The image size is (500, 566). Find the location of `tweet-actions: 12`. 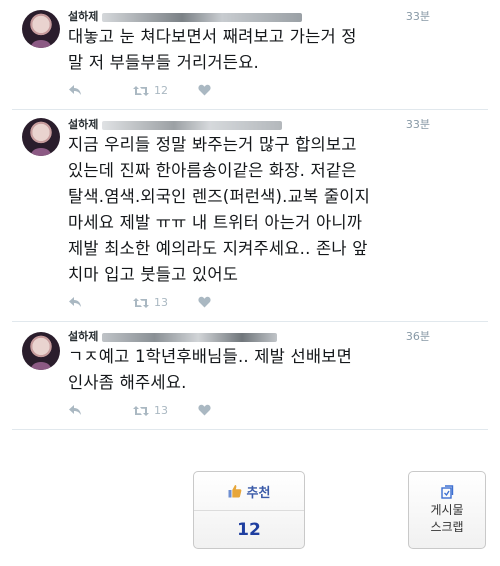

tweet-actions: 12 is located at coordinates (198, 93).